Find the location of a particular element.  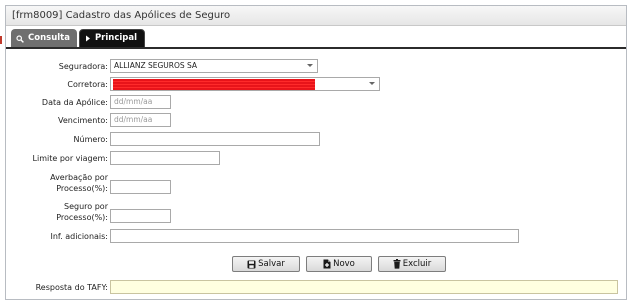

save-button: Salvar is located at coordinates (266, 264).